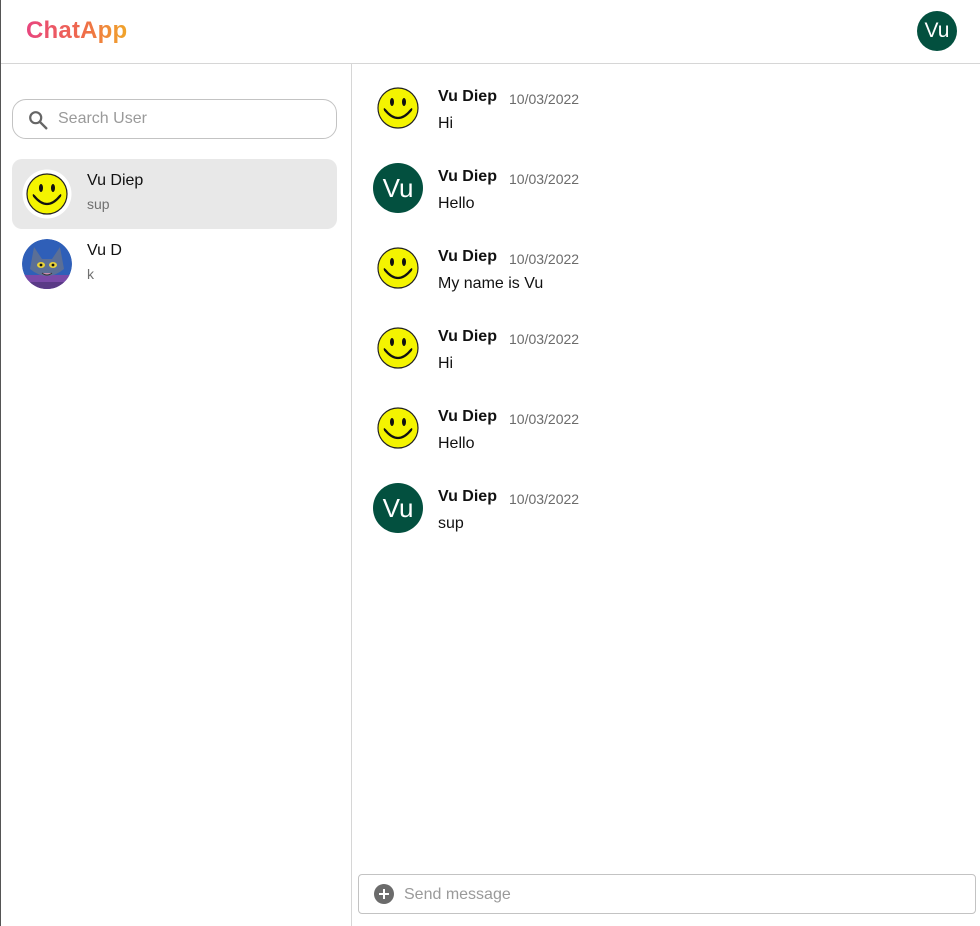 This screenshot has height=926, width=980. I want to click on message-text: sup, so click(451, 523).